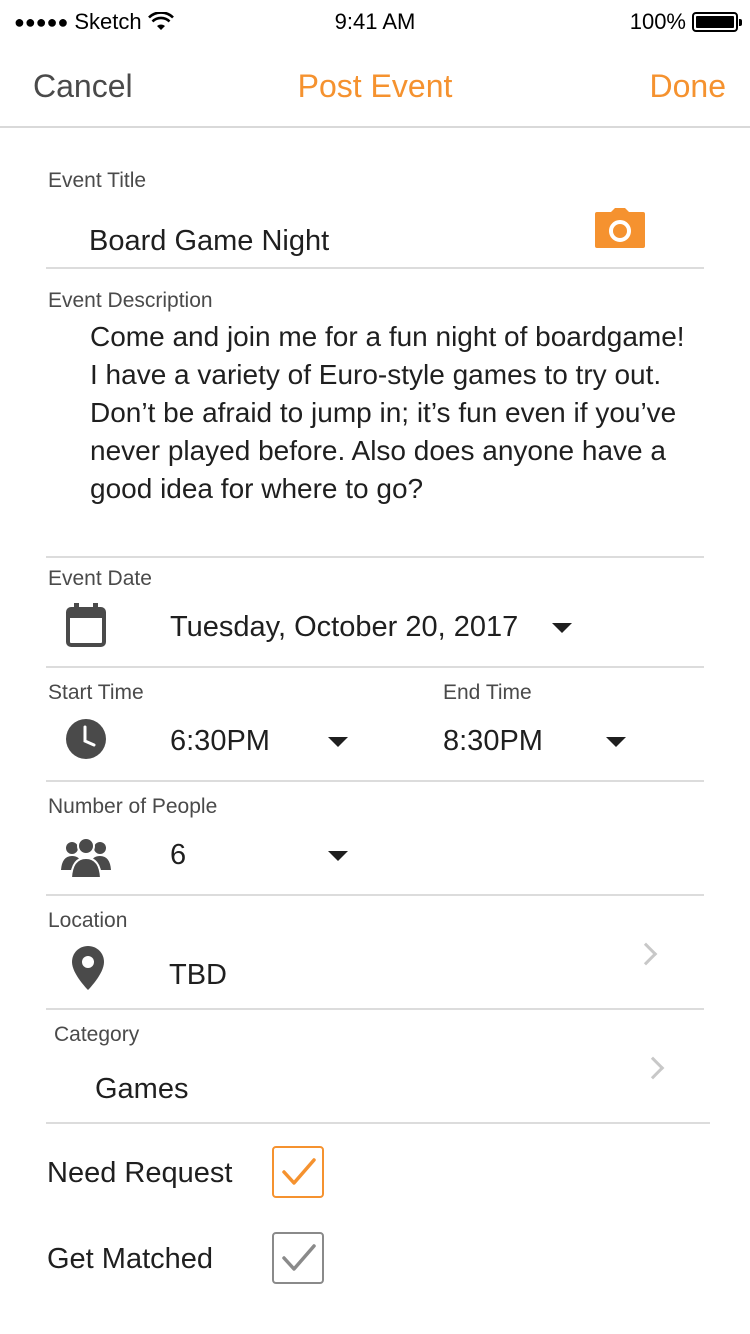  I want to click on end-time-dropdown-icon, so click(616, 742).